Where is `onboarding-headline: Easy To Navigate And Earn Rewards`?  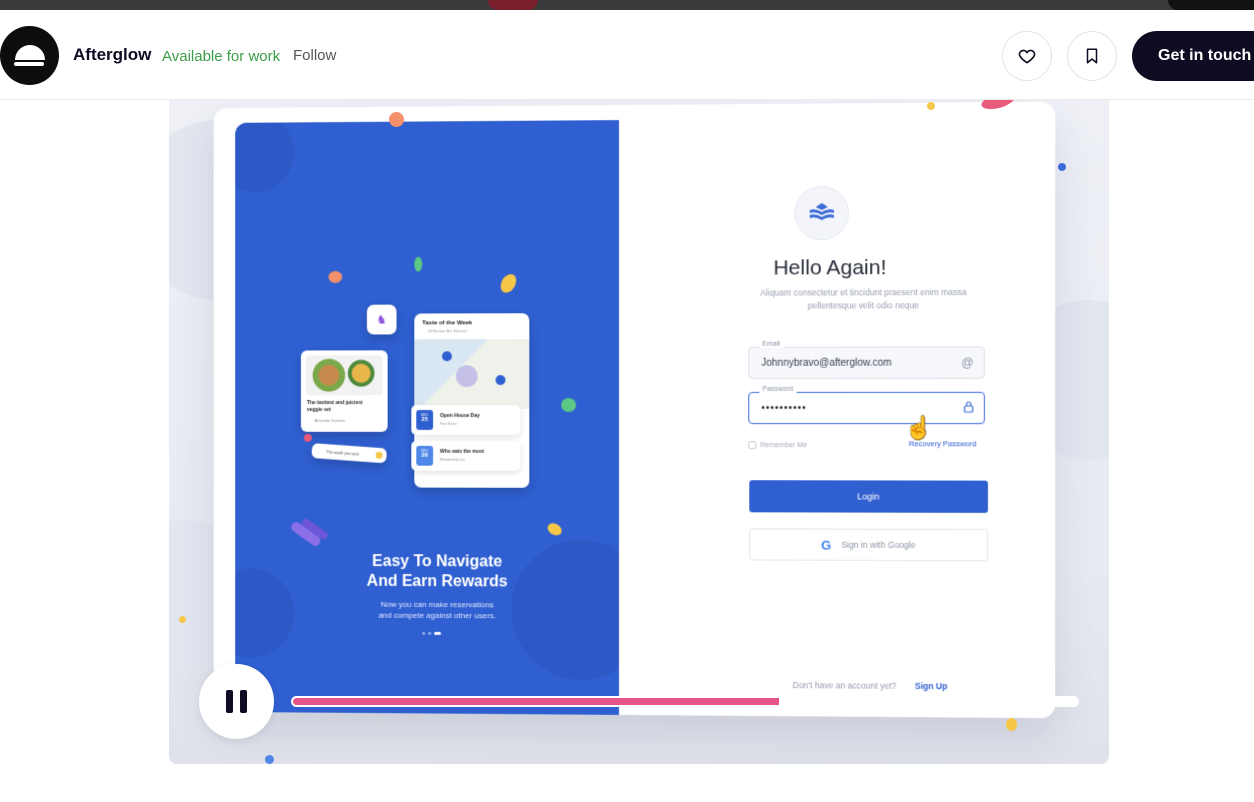 onboarding-headline: Easy To Navigate And Earn Rewards is located at coordinates (437, 572).